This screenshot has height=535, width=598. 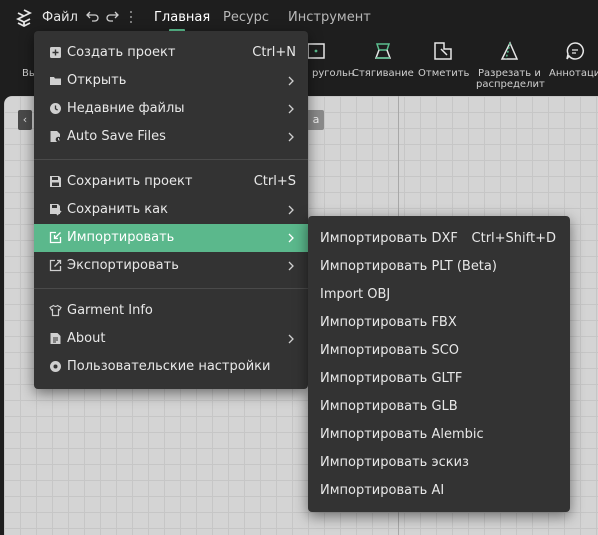 I want to click on garment-icon, so click(x=55, y=310).